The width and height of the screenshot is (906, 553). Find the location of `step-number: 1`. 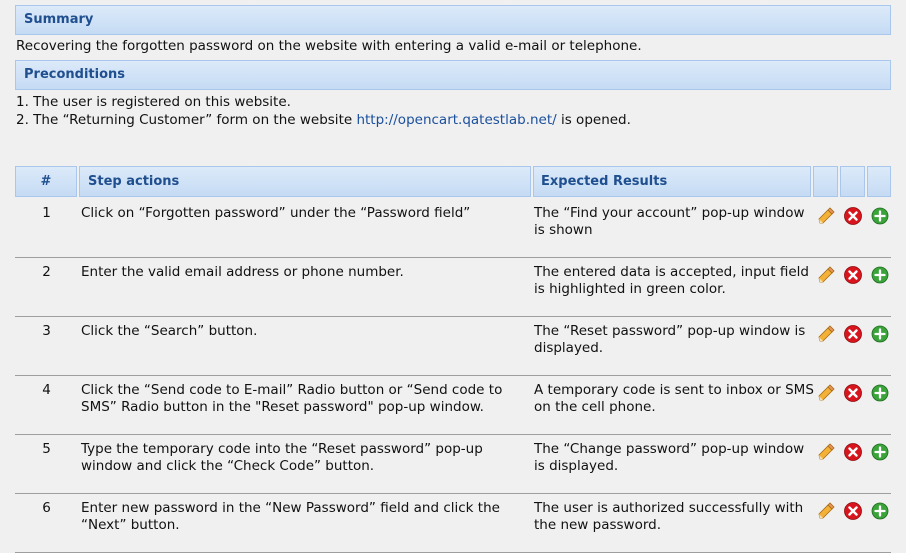

step-number: 1 is located at coordinates (46, 213).